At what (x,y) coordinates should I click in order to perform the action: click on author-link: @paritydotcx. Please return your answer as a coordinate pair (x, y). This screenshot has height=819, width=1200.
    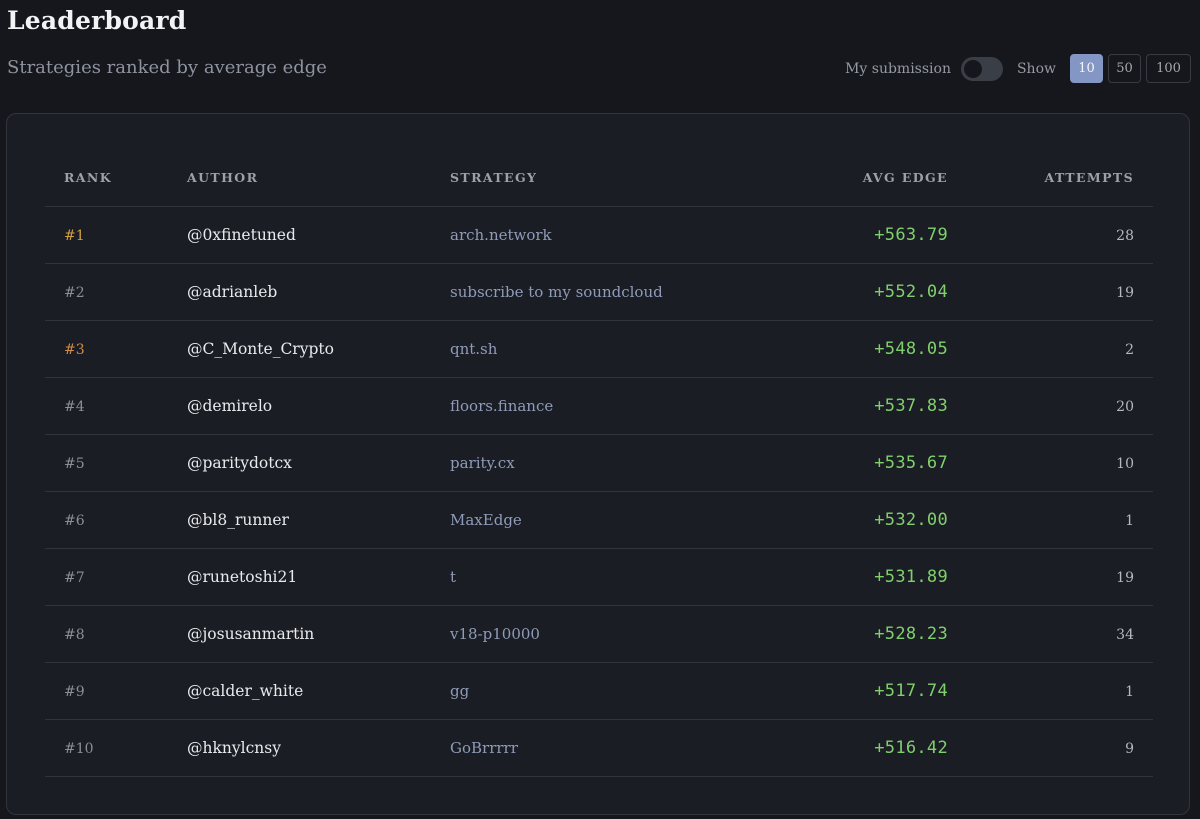
    Looking at the image, I should click on (239, 463).